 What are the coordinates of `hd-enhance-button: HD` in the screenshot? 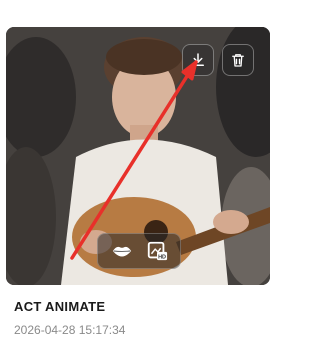 It's located at (157, 251).